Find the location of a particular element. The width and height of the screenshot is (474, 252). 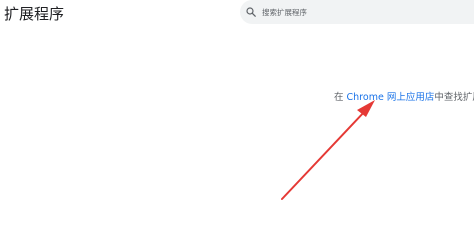

search-icon is located at coordinates (251, 12).